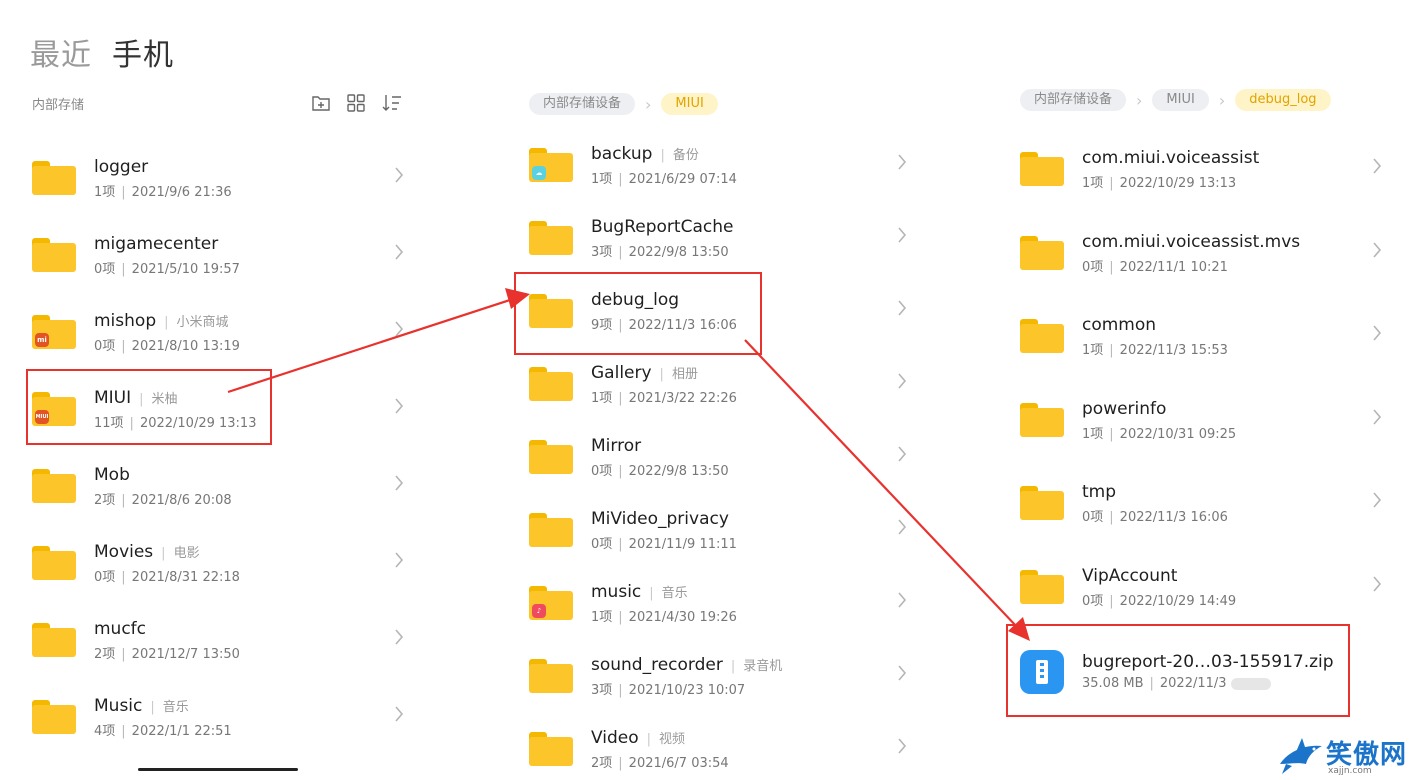 The width and height of the screenshot is (1415, 780). I want to click on folder-row: migamecenter 0项 | 2021/5/10 19:57, so click(219, 255).